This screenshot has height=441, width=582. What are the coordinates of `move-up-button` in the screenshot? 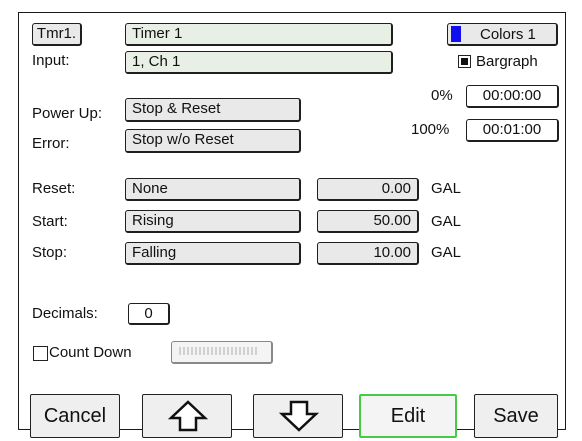 It's located at (187, 416).